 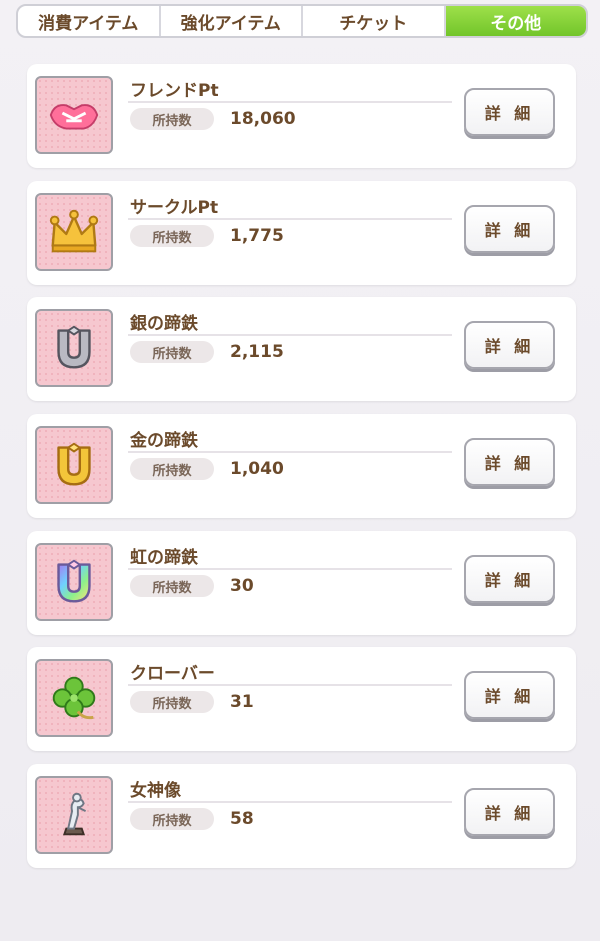 What do you see at coordinates (164, 324) in the screenshot?
I see `item-name: 銀の蹄鉄` at bounding box center [164, 324].